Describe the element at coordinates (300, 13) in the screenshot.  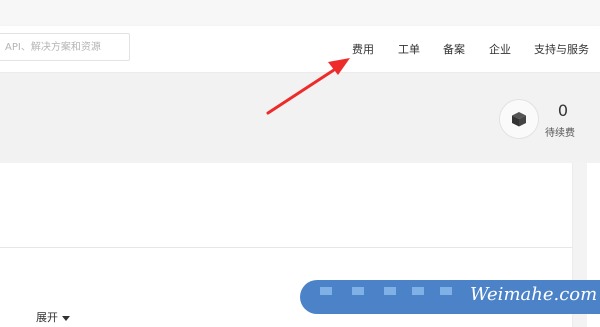
I see `top-strip` at that location.